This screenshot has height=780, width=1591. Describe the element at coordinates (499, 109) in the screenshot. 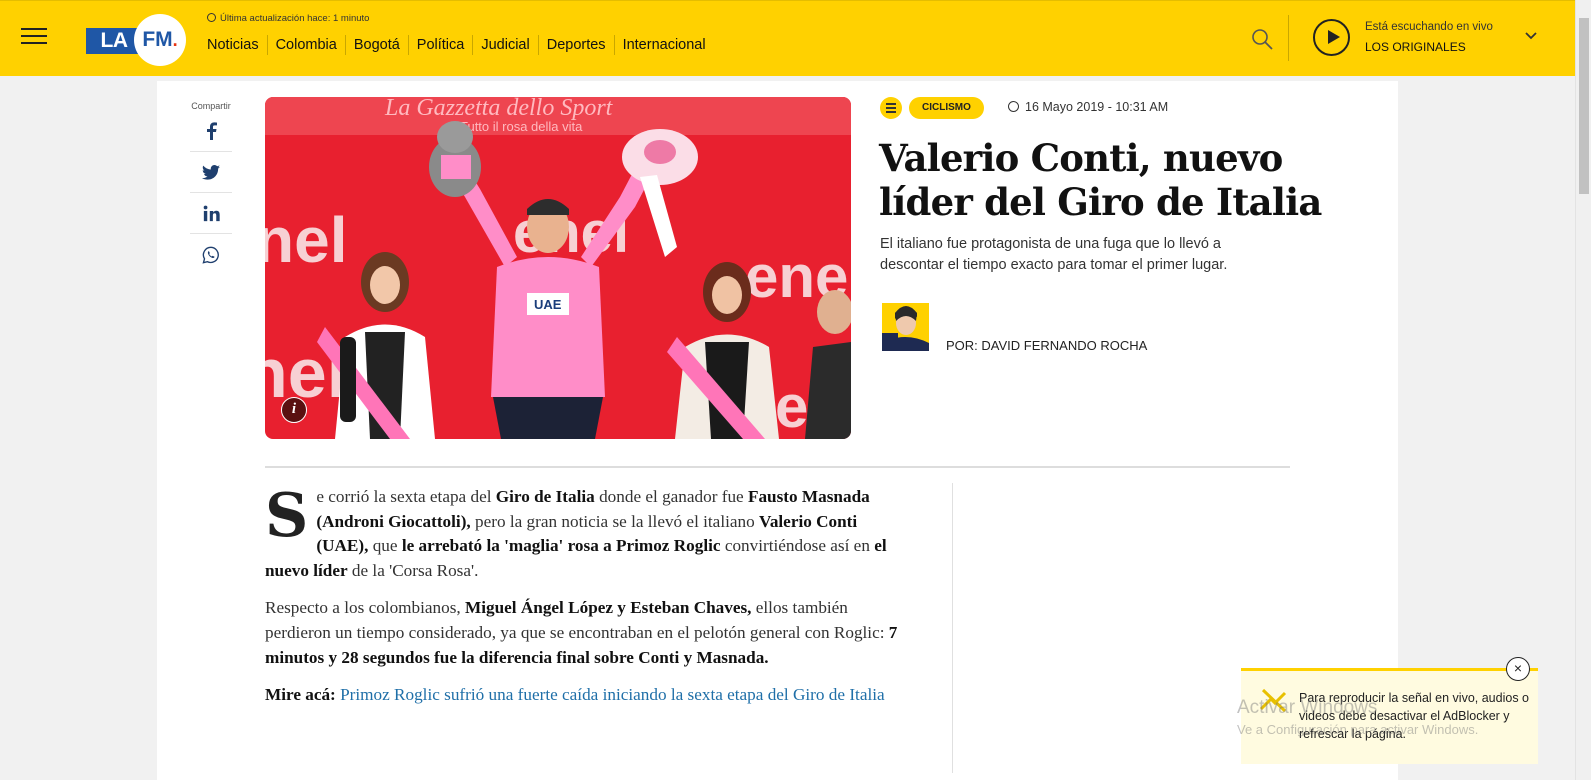

I see `photo-sign: La Gazzetta dello Sport` at that location.